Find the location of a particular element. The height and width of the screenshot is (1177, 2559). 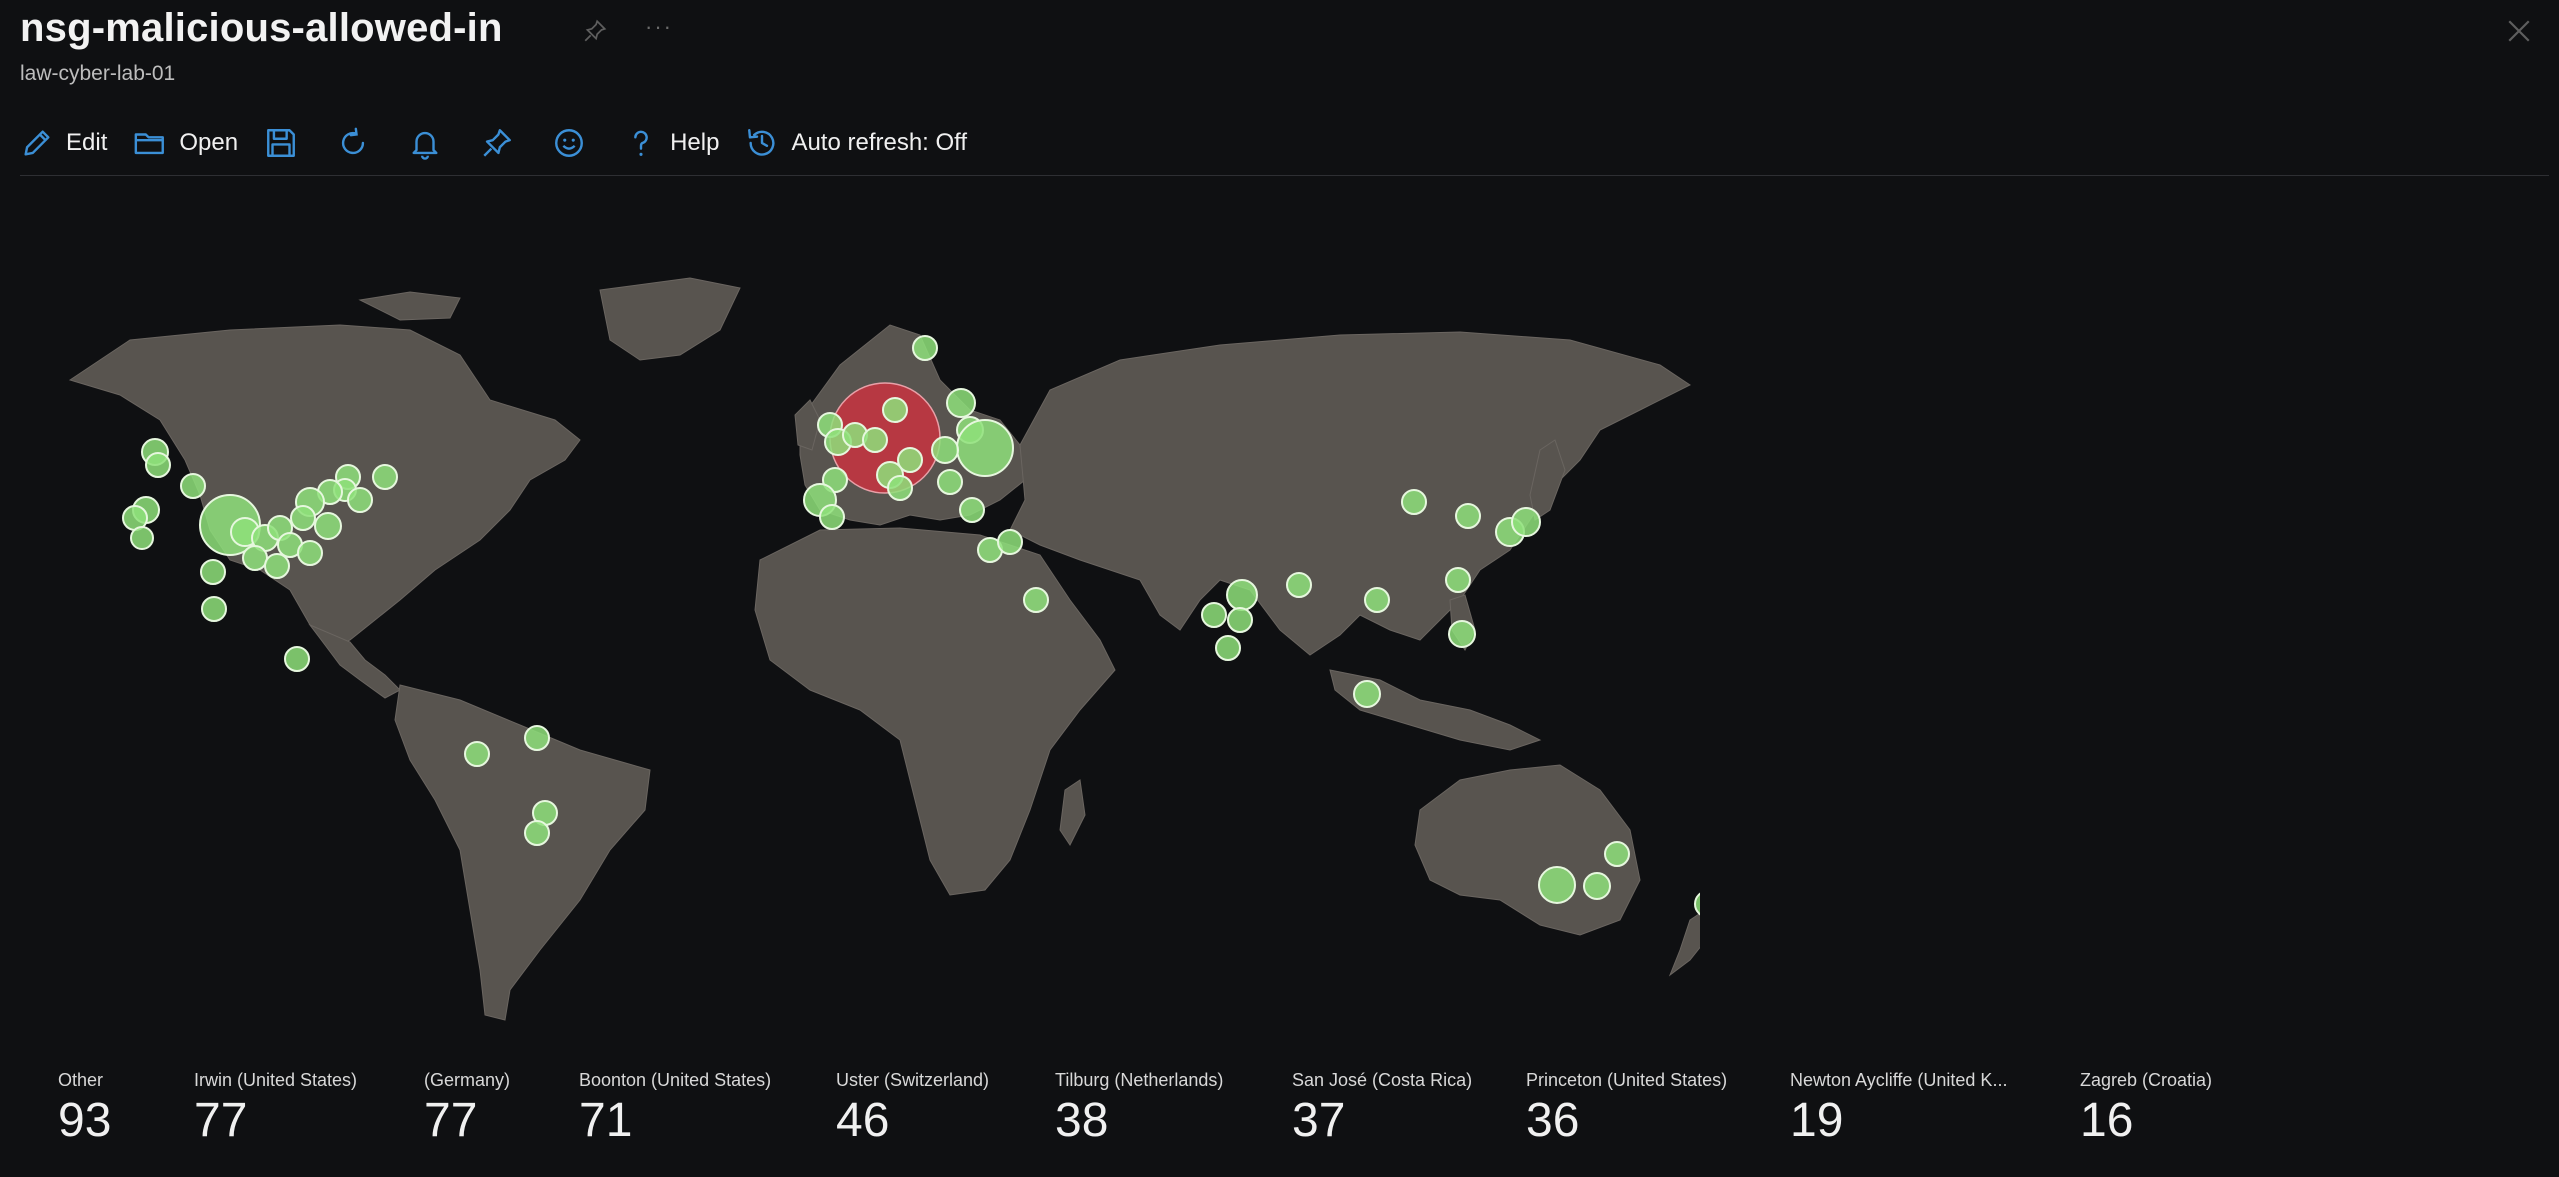

stat-tile: Other 93 is located at coordinates (84, 1109).